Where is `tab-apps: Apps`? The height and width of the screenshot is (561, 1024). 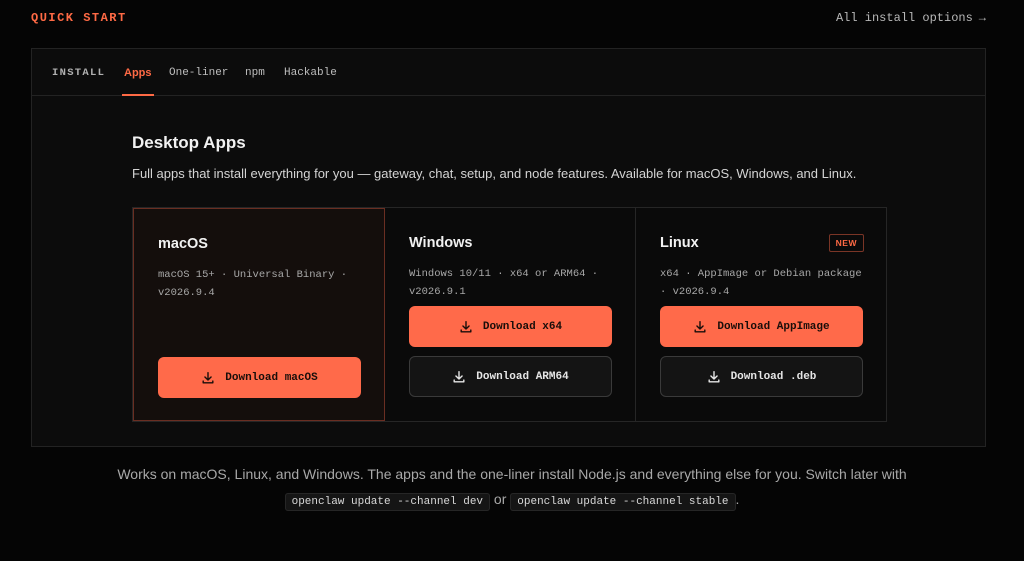 tab-apps: Apps is located at coordinates (137, 81).